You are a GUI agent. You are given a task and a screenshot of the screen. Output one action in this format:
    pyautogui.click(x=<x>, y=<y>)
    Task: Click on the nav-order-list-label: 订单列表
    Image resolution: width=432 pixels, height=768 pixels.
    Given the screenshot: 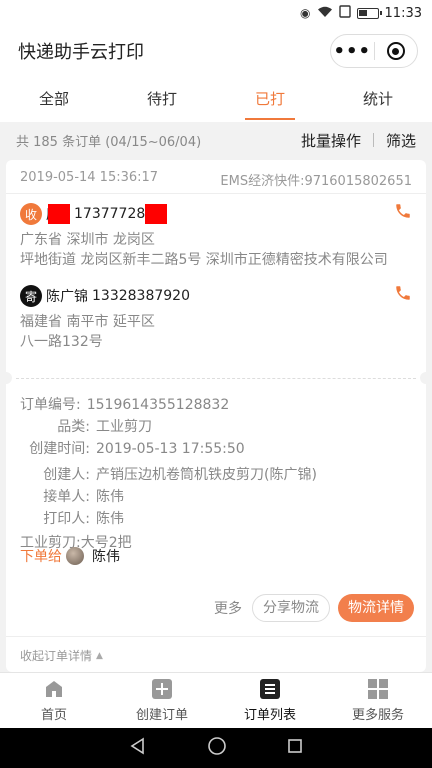 What is the action you would take?
    pyautogui.click(x=269, y=715)
    